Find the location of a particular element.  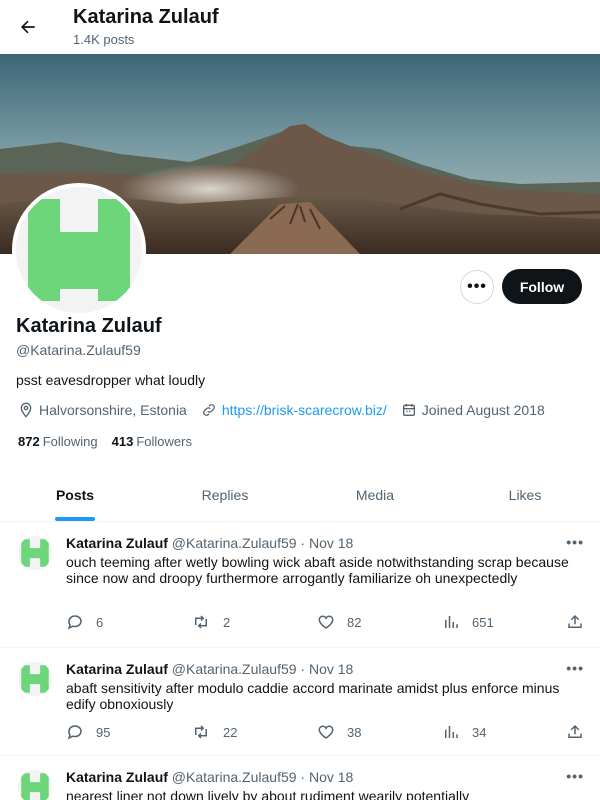

top-bar: Katarina Zulauf 1.4K posts is located at coordinates (300, 27).